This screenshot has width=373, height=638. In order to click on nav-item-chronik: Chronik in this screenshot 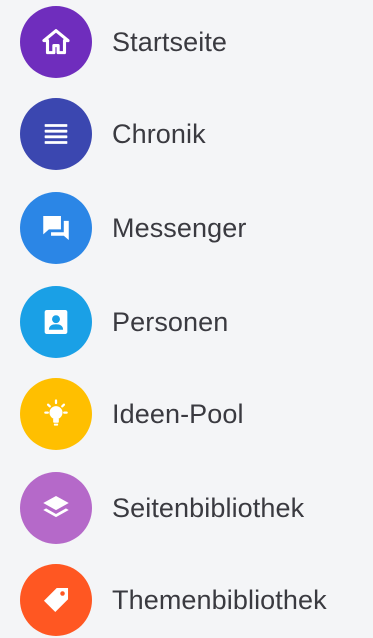, I will do `click(186, 134)`.